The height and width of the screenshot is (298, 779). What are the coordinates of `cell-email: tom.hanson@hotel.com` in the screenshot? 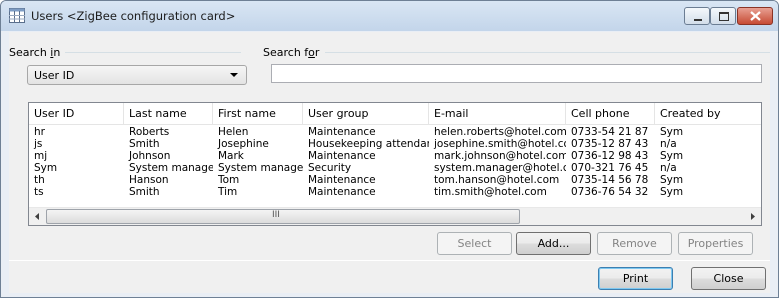 It's located at (497, 180).